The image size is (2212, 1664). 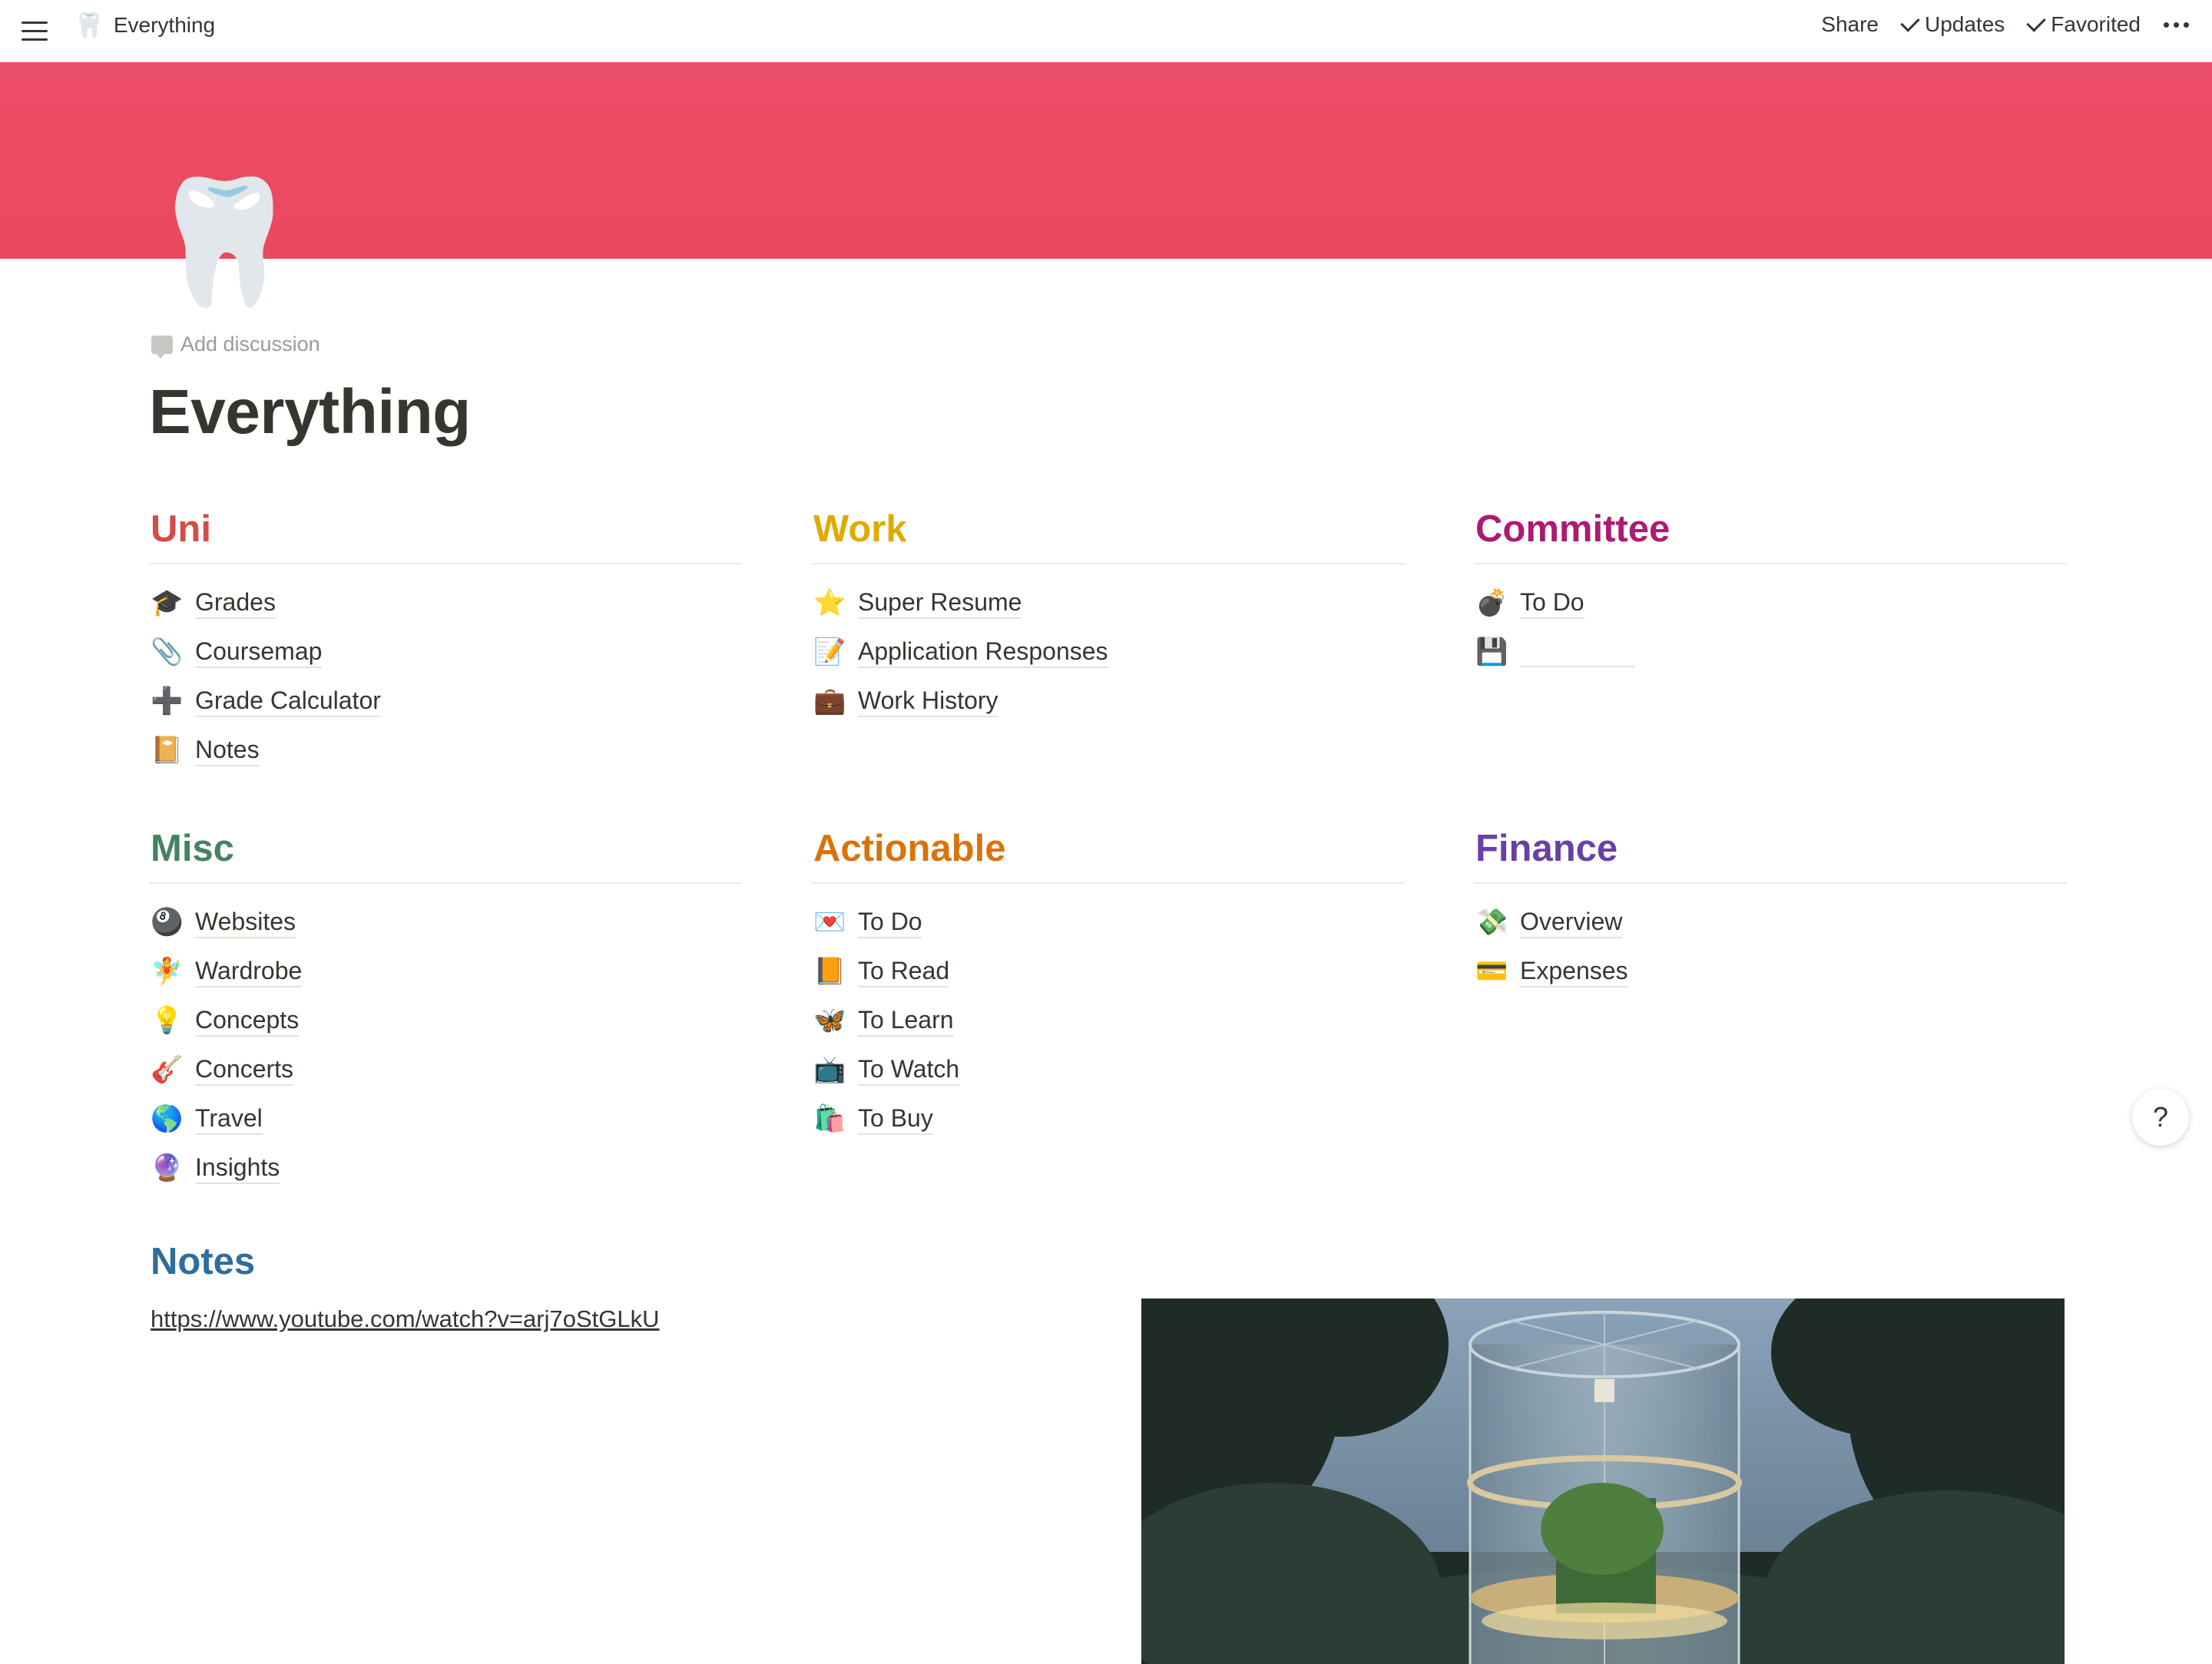 I want to click on page-link-work-0: ⭐ Super Resume, so click(x=1108, y=602).